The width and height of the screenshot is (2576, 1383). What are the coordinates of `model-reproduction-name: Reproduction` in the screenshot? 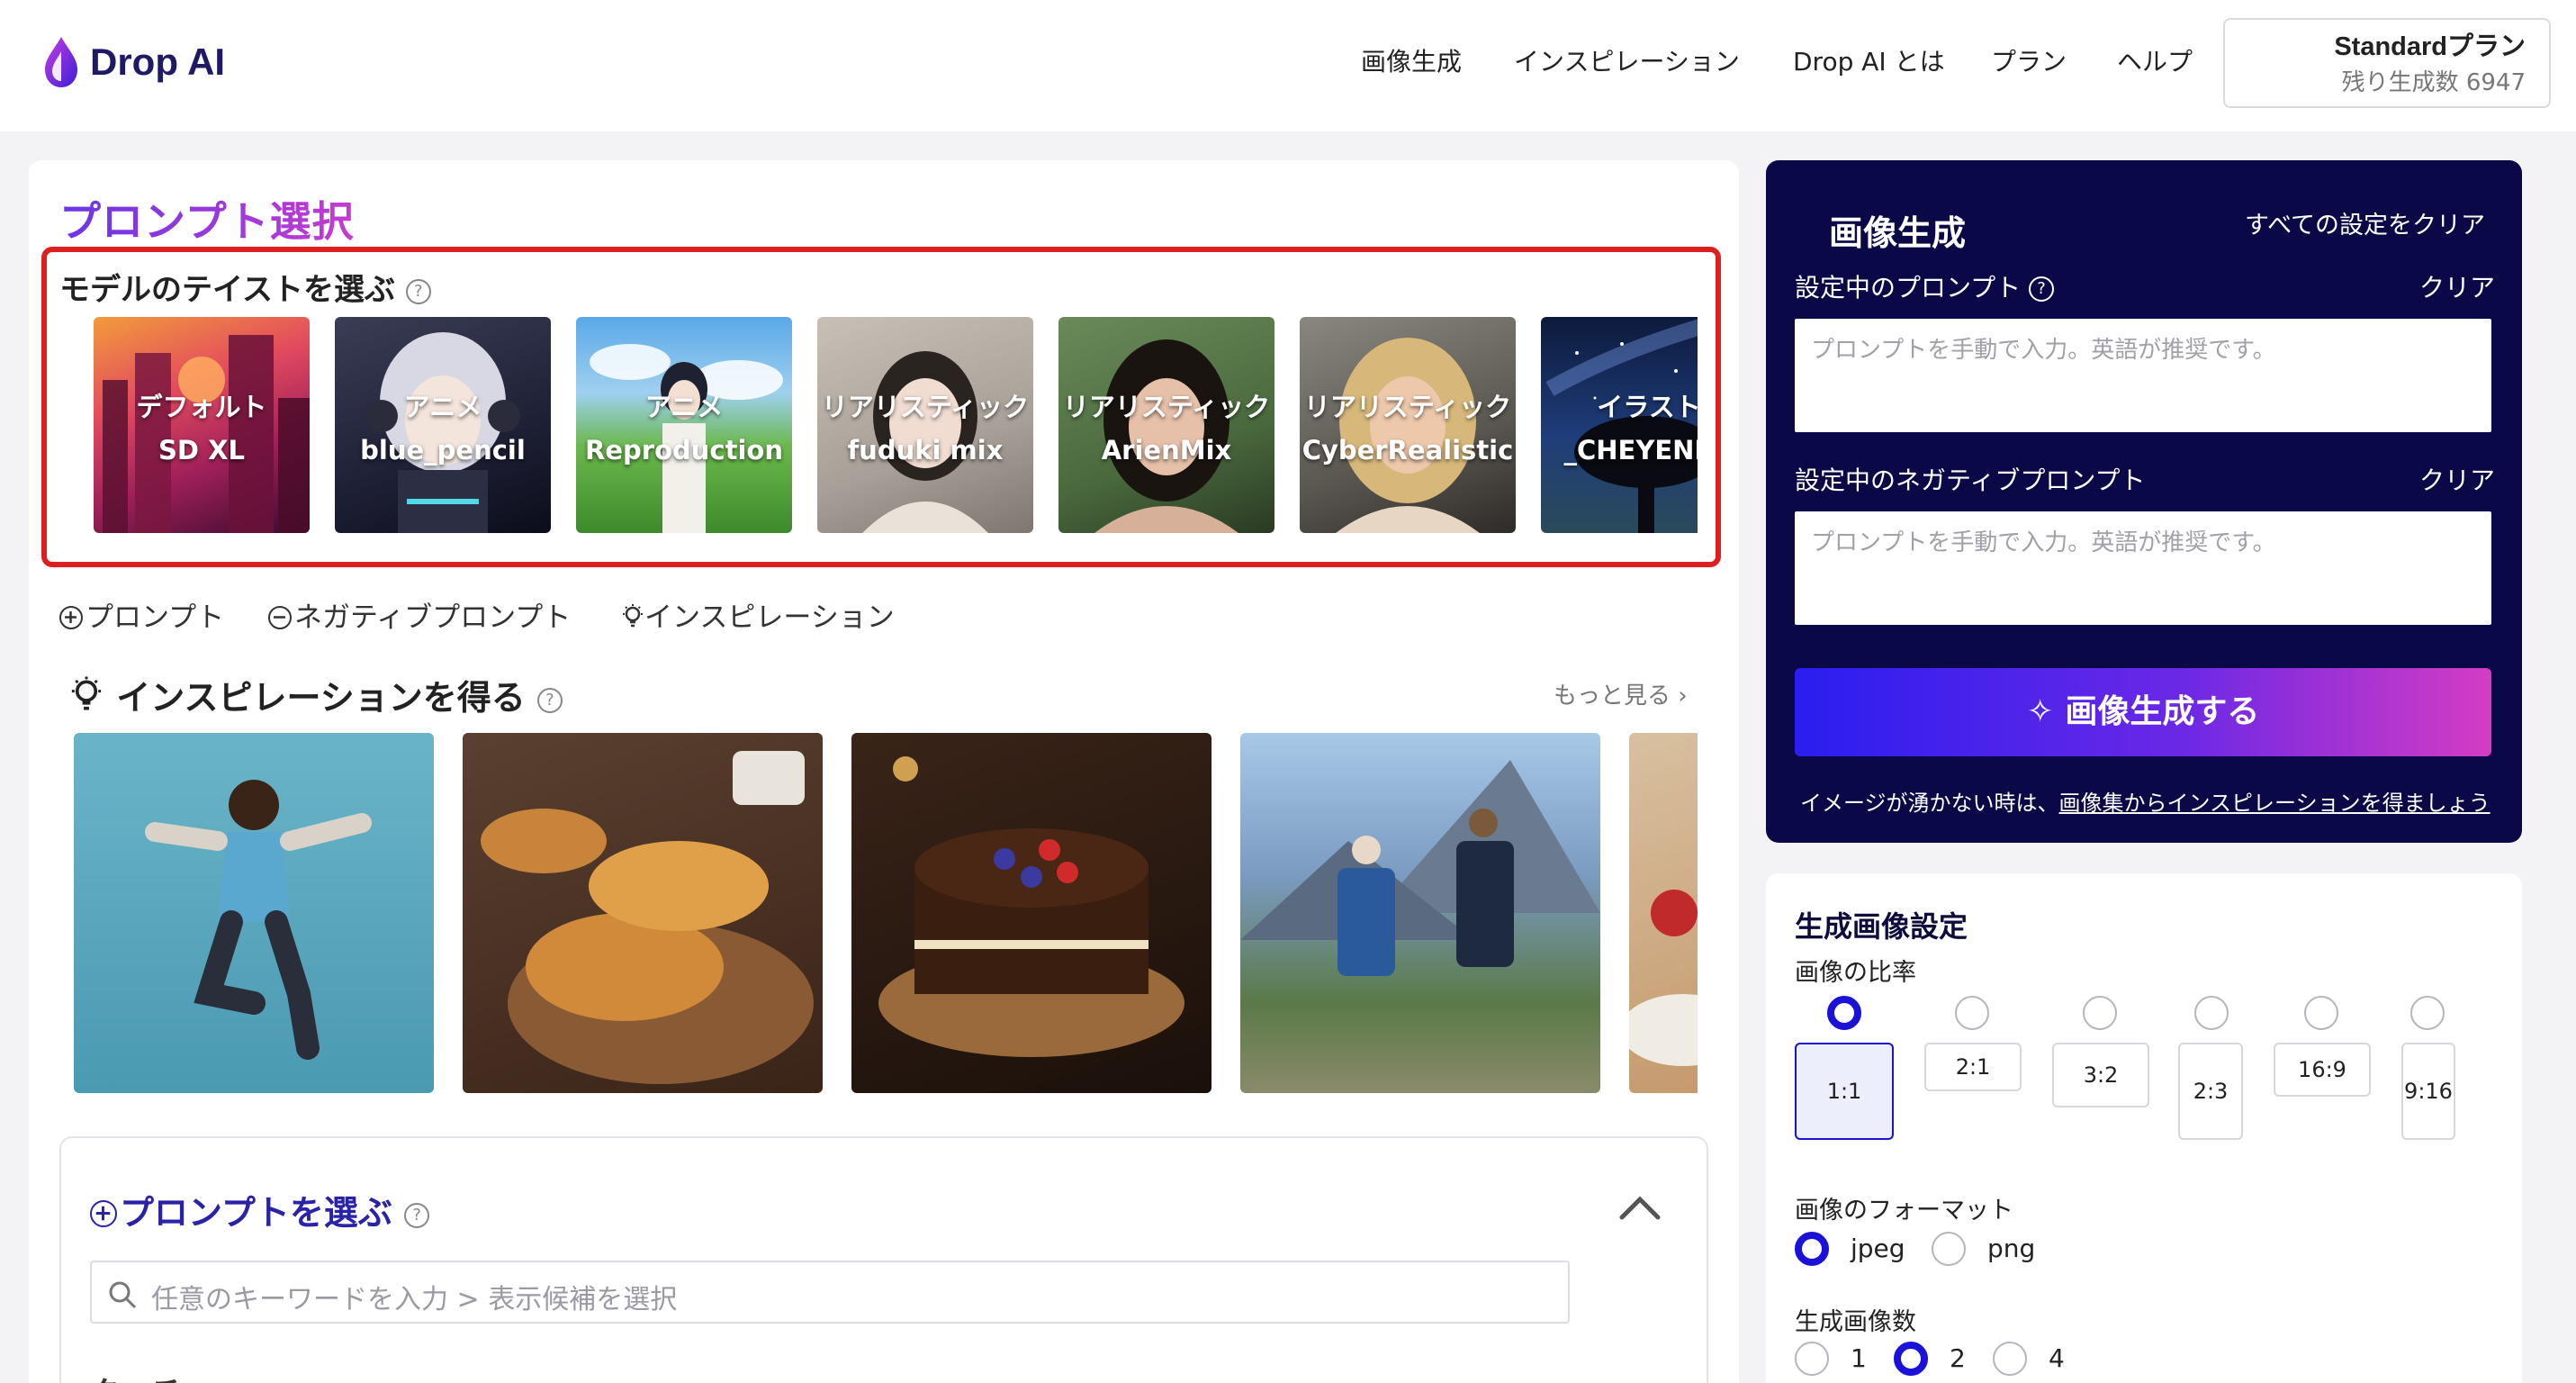 It's located at (684, 451).